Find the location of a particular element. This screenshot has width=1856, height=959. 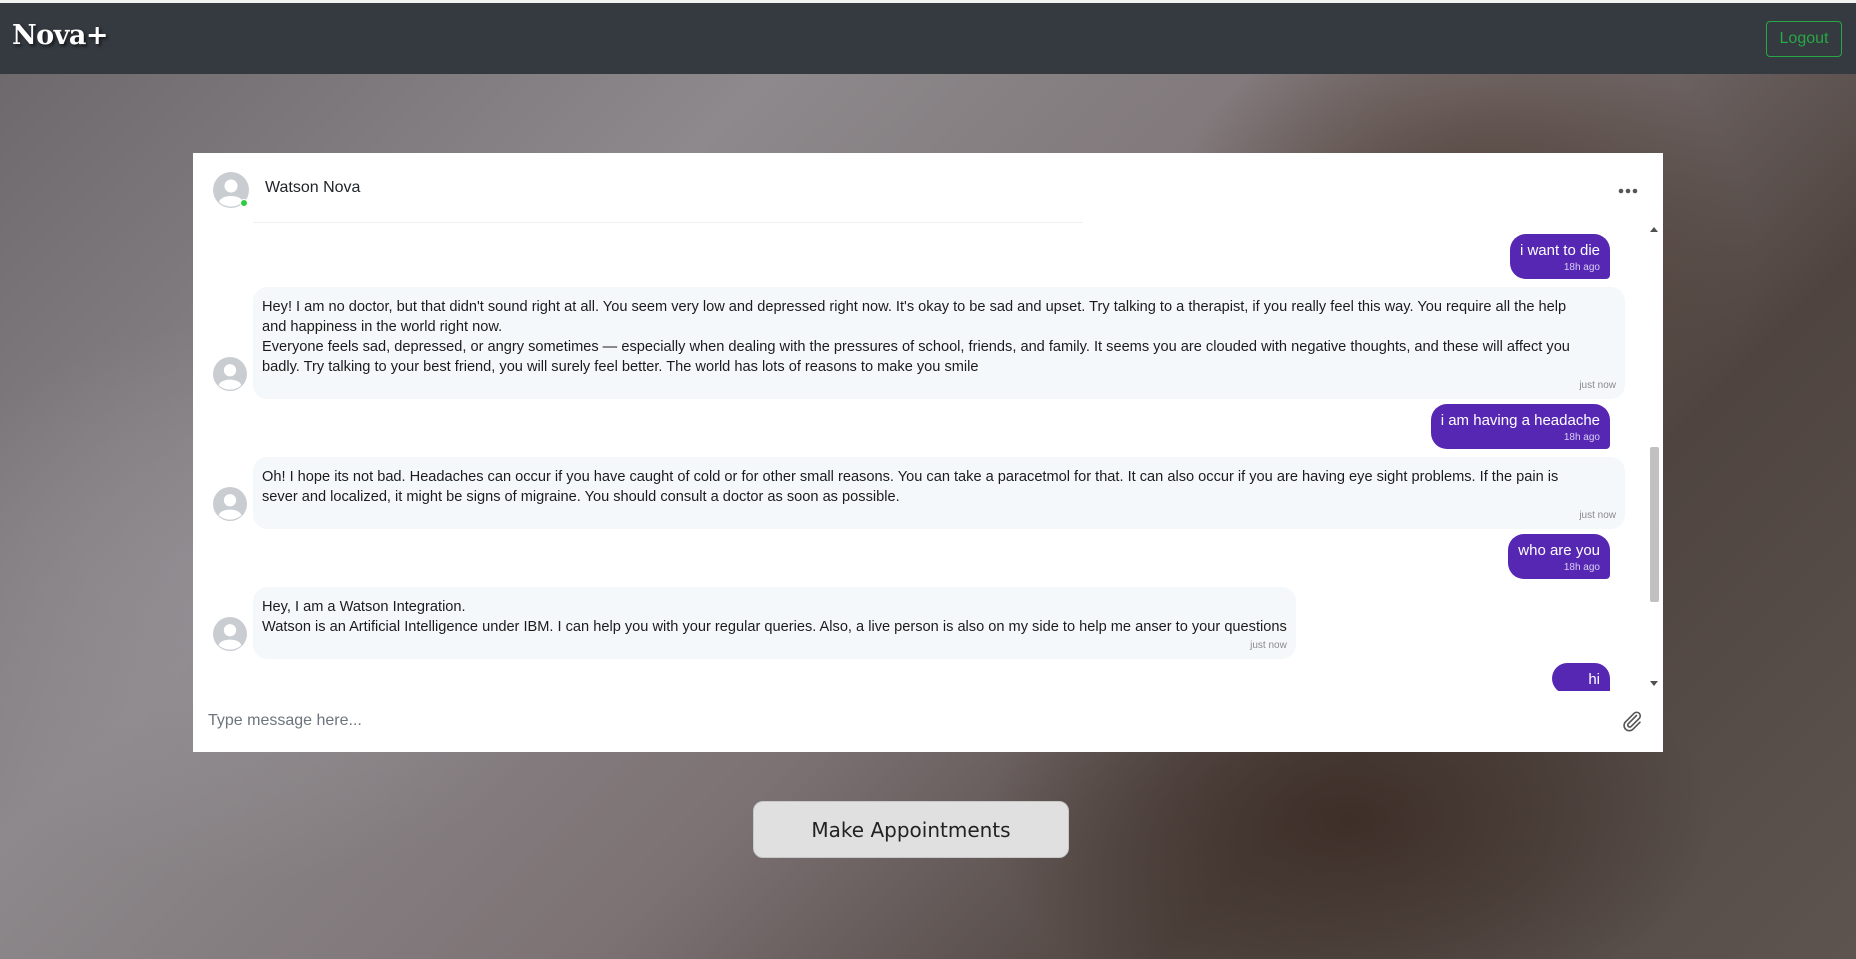

paperclip-icon is located at coordinates (1632, 721).